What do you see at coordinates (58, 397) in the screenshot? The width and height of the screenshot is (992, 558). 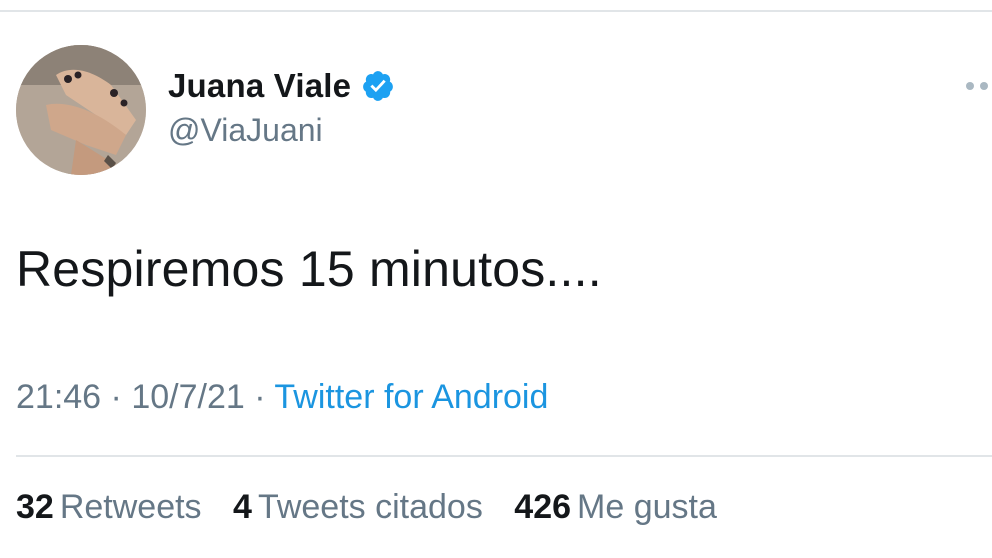 I see `tweet-time: 21:46` at bounding box center [58, 397].